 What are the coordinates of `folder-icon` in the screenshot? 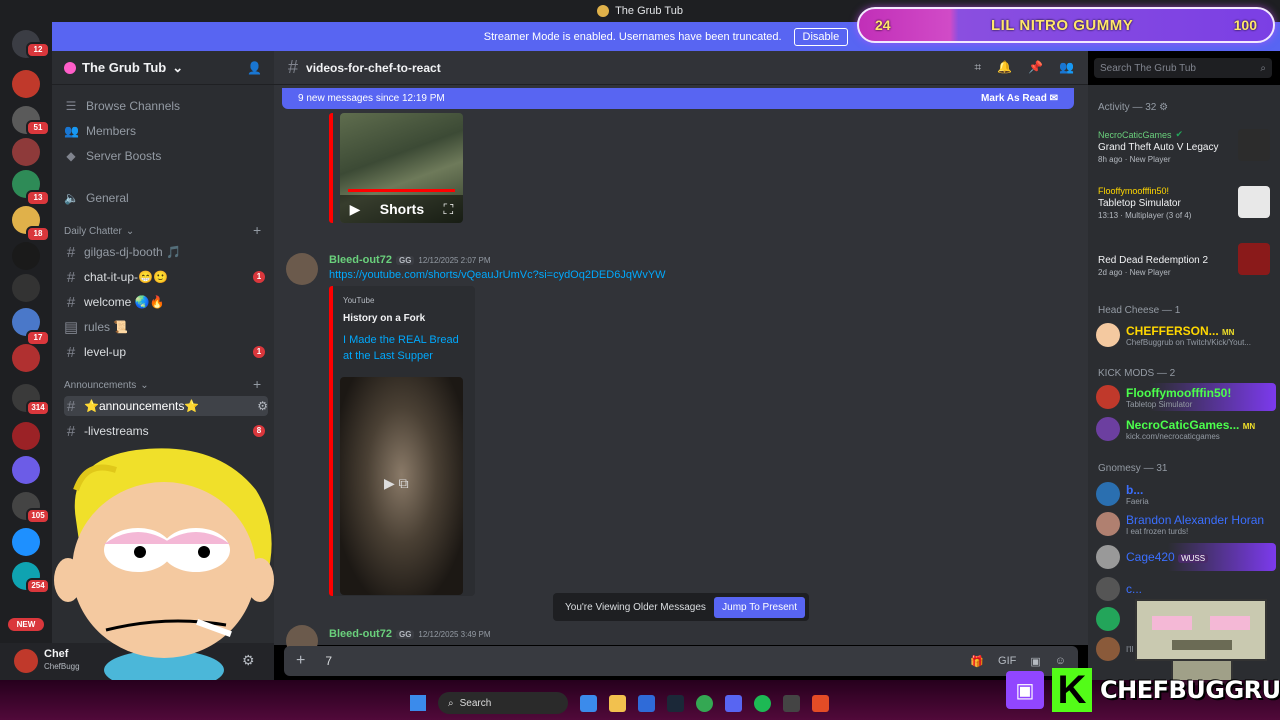 It's located at (617, 703).